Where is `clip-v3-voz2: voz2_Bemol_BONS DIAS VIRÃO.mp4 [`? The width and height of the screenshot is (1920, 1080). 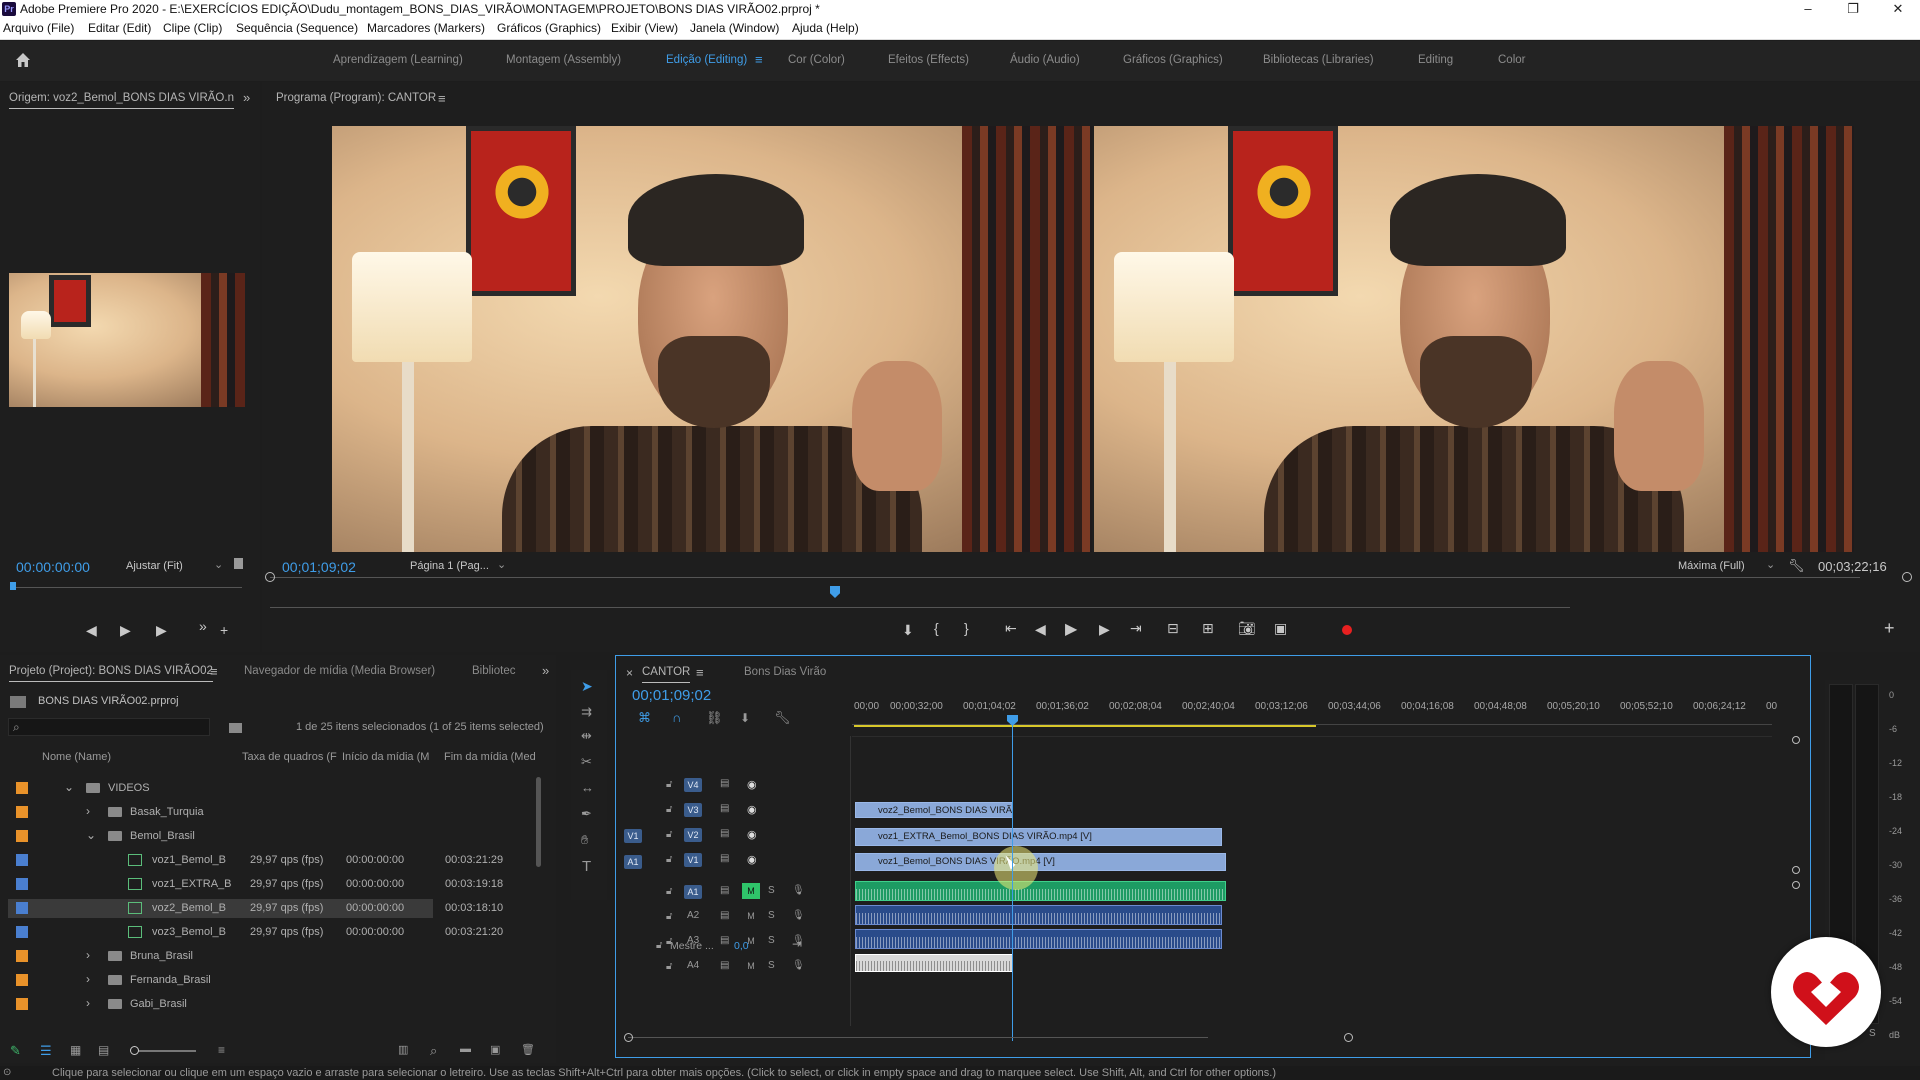 clip-v3-voz2: voz2_Bemol_BONS DIAS VIRÃO.mp4 [ is located at coordinates (934, 810).